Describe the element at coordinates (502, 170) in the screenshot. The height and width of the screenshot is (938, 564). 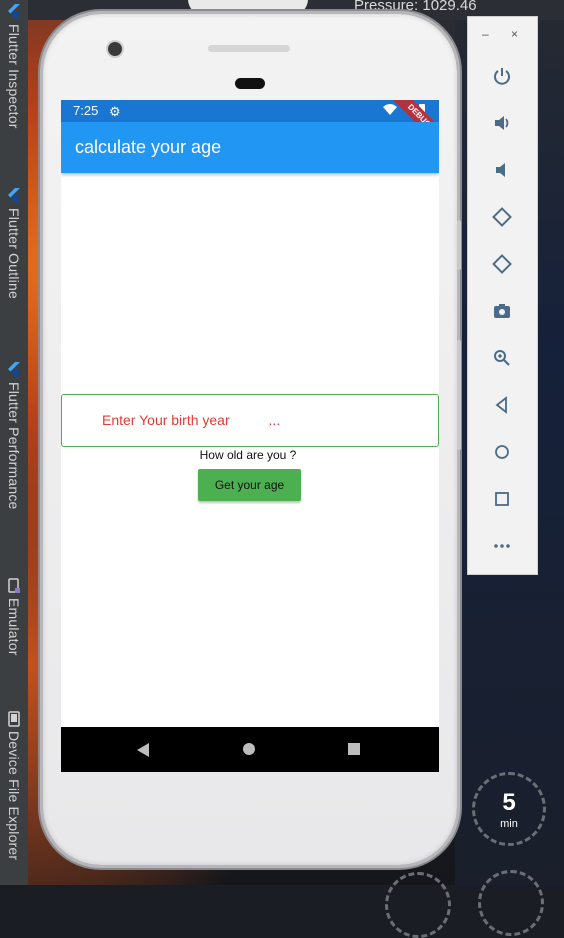
I see `volume-down-icon` at that location.